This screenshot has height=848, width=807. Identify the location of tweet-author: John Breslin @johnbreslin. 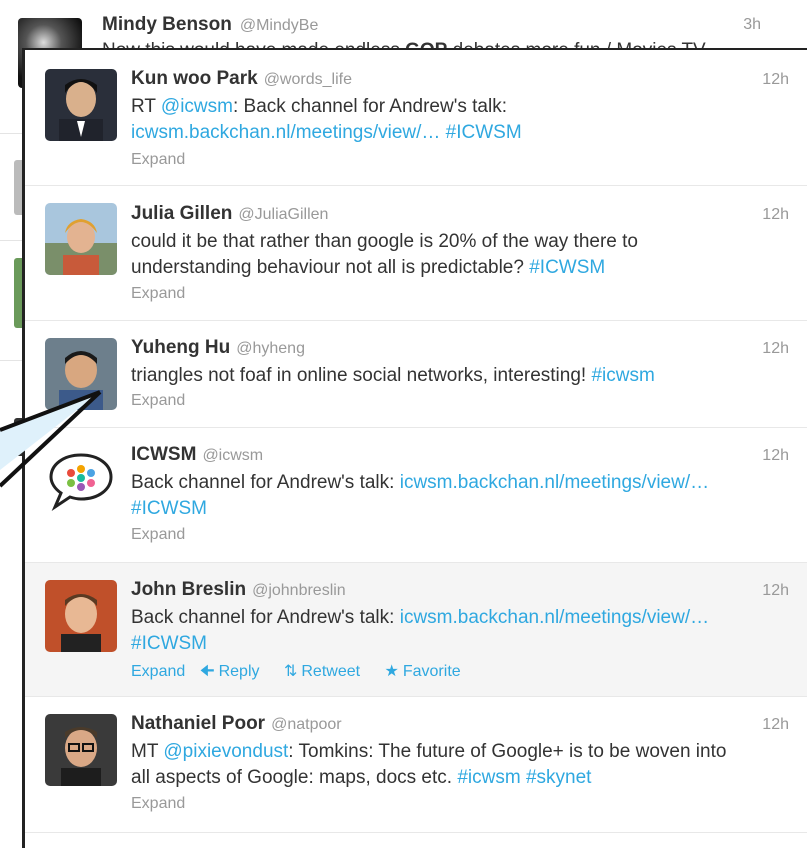
(238, 590).